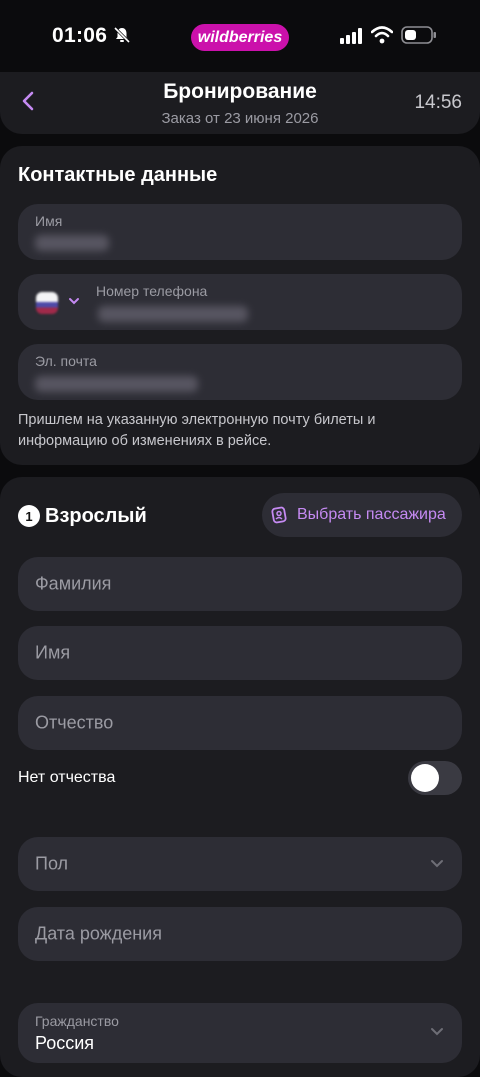 Image resolution: width=480 pixels, height=1077 pixels. I want to click on battery-icon, so click(418, 35).